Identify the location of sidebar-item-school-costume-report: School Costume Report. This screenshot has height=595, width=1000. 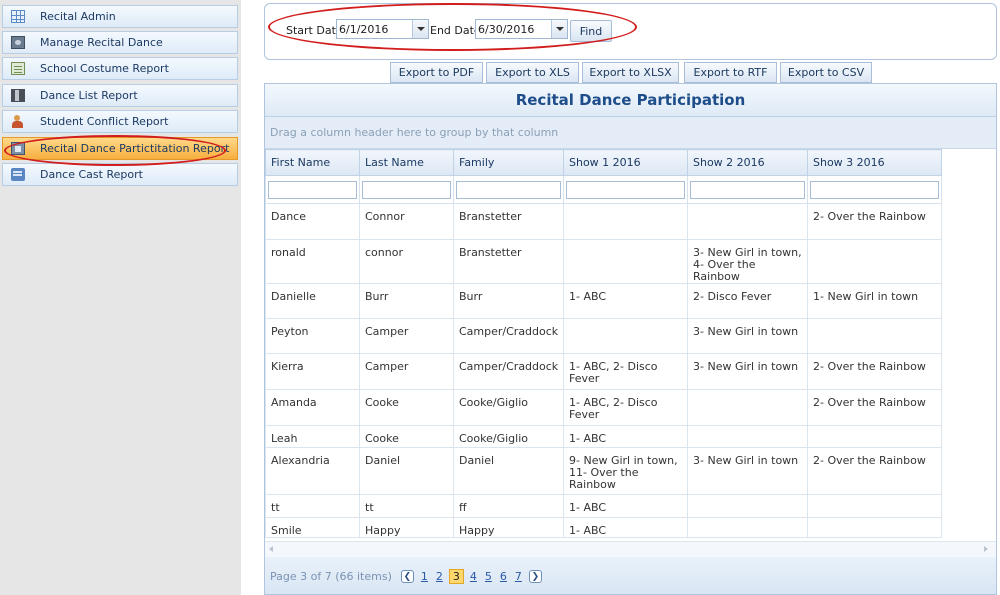
(120, 68).